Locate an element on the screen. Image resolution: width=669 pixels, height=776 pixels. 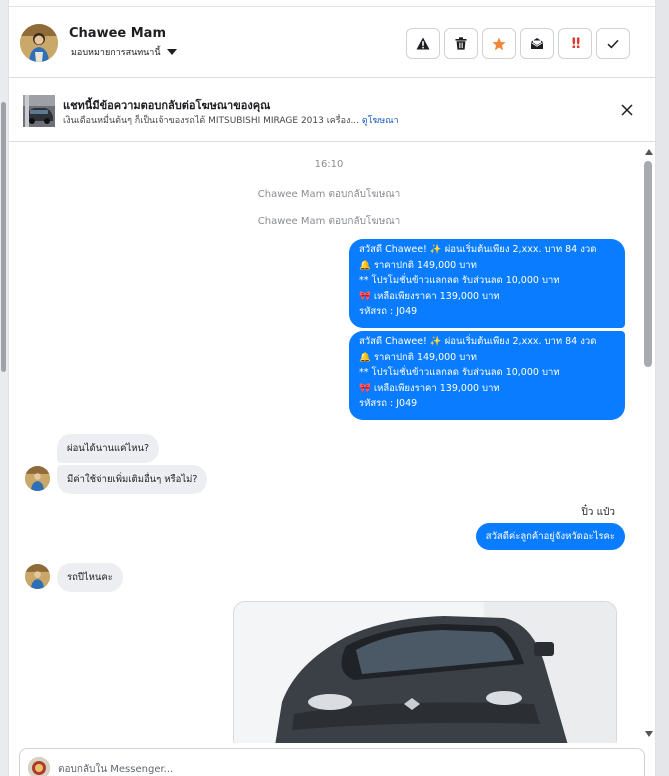
warning-button is located at coordinates (423, 43).